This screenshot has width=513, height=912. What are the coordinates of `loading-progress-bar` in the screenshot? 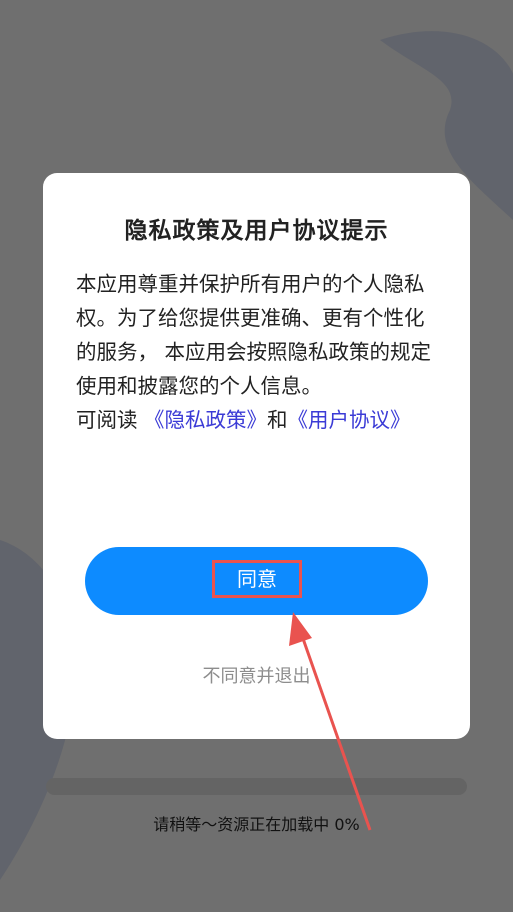 It's located at (256, 786).